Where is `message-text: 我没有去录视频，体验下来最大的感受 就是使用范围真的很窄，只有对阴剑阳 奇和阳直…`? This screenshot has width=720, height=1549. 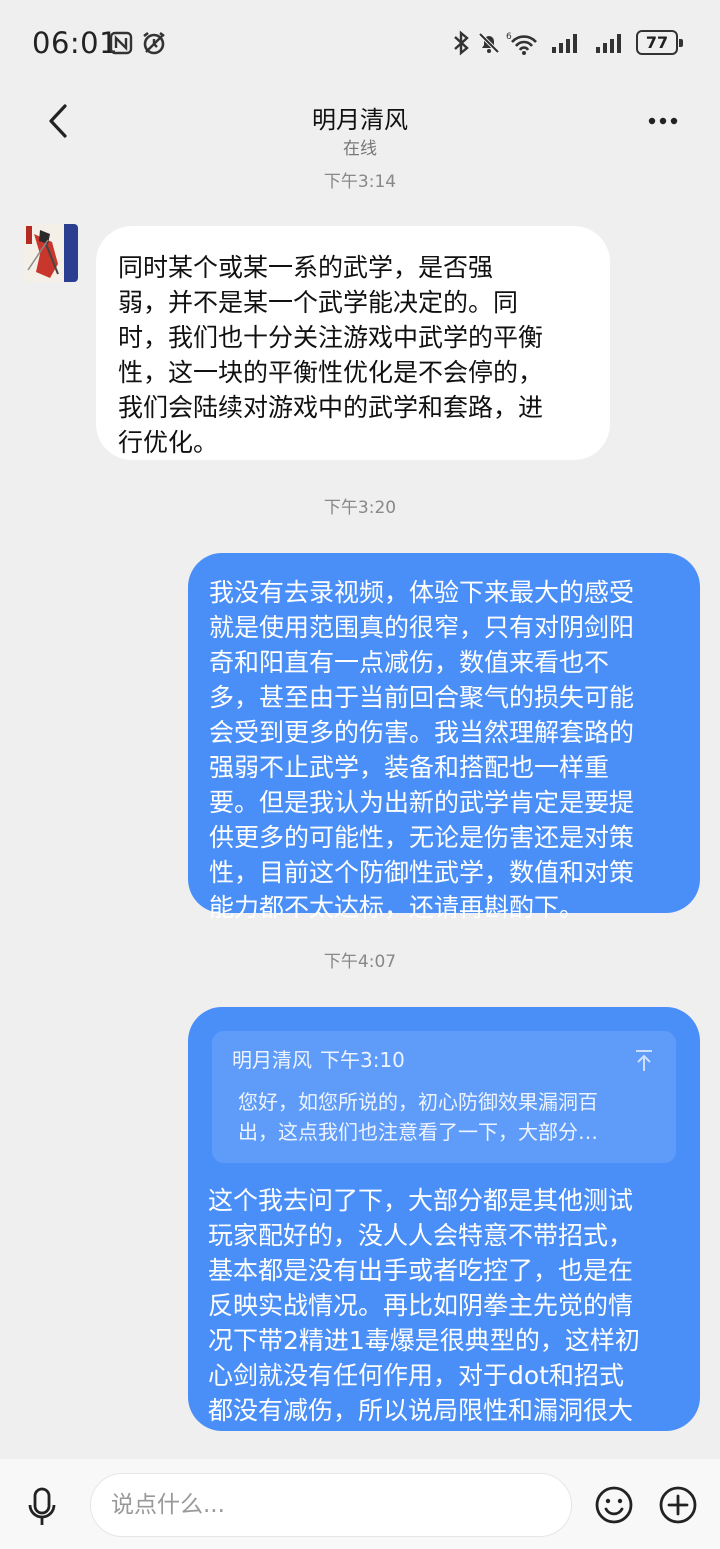 message-text: 我没有去录视频，体验下来最大的感受 就是使用范围真的很窄，只有对阴剑阳 奇和阳直… is located at coordinates (422, 750).